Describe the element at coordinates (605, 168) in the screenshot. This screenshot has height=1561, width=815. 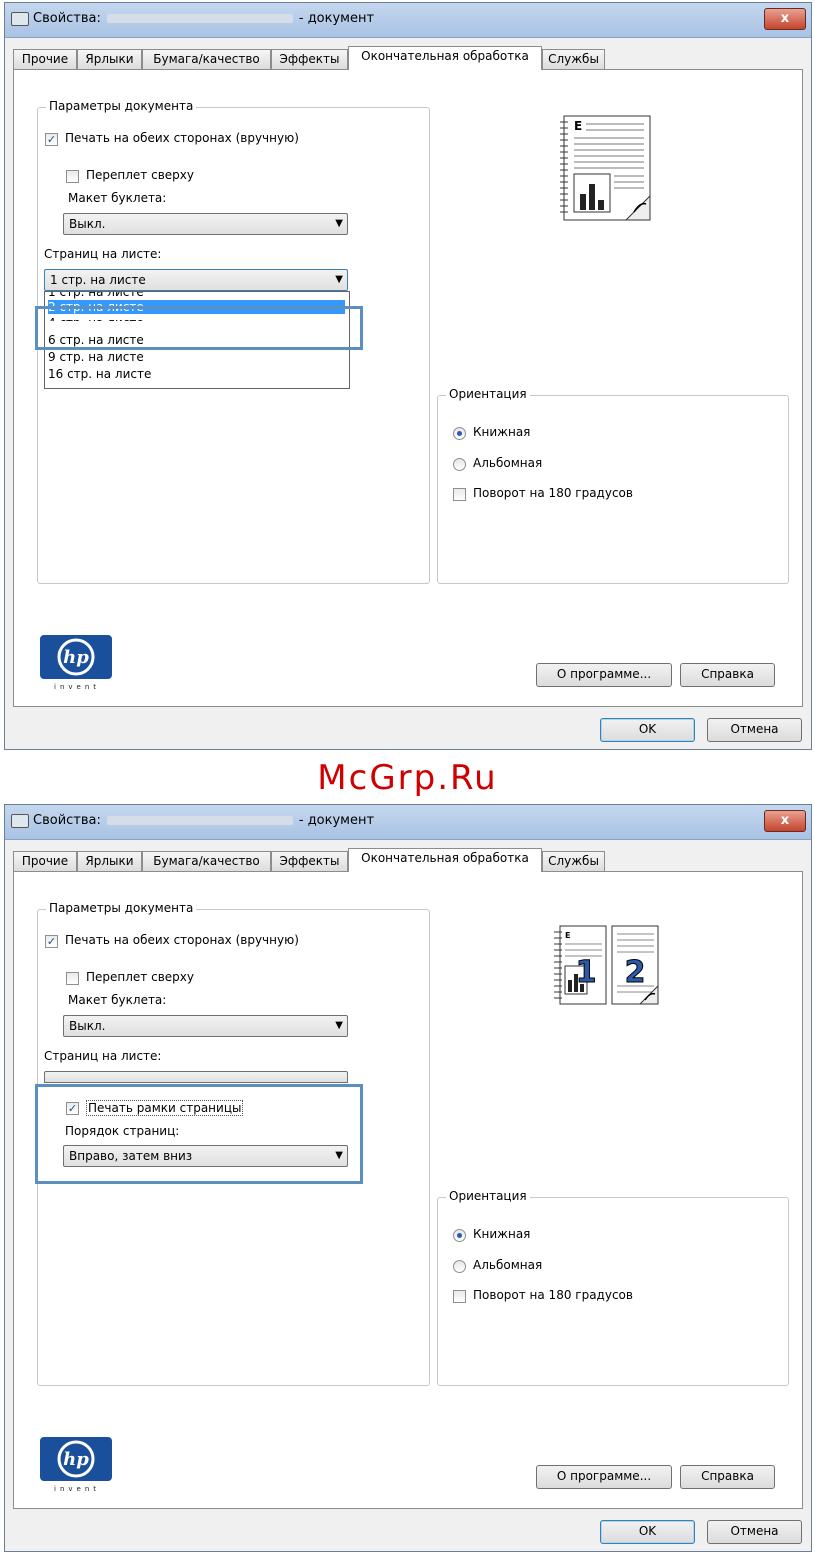
I see `page-preview-image: E` at that location.